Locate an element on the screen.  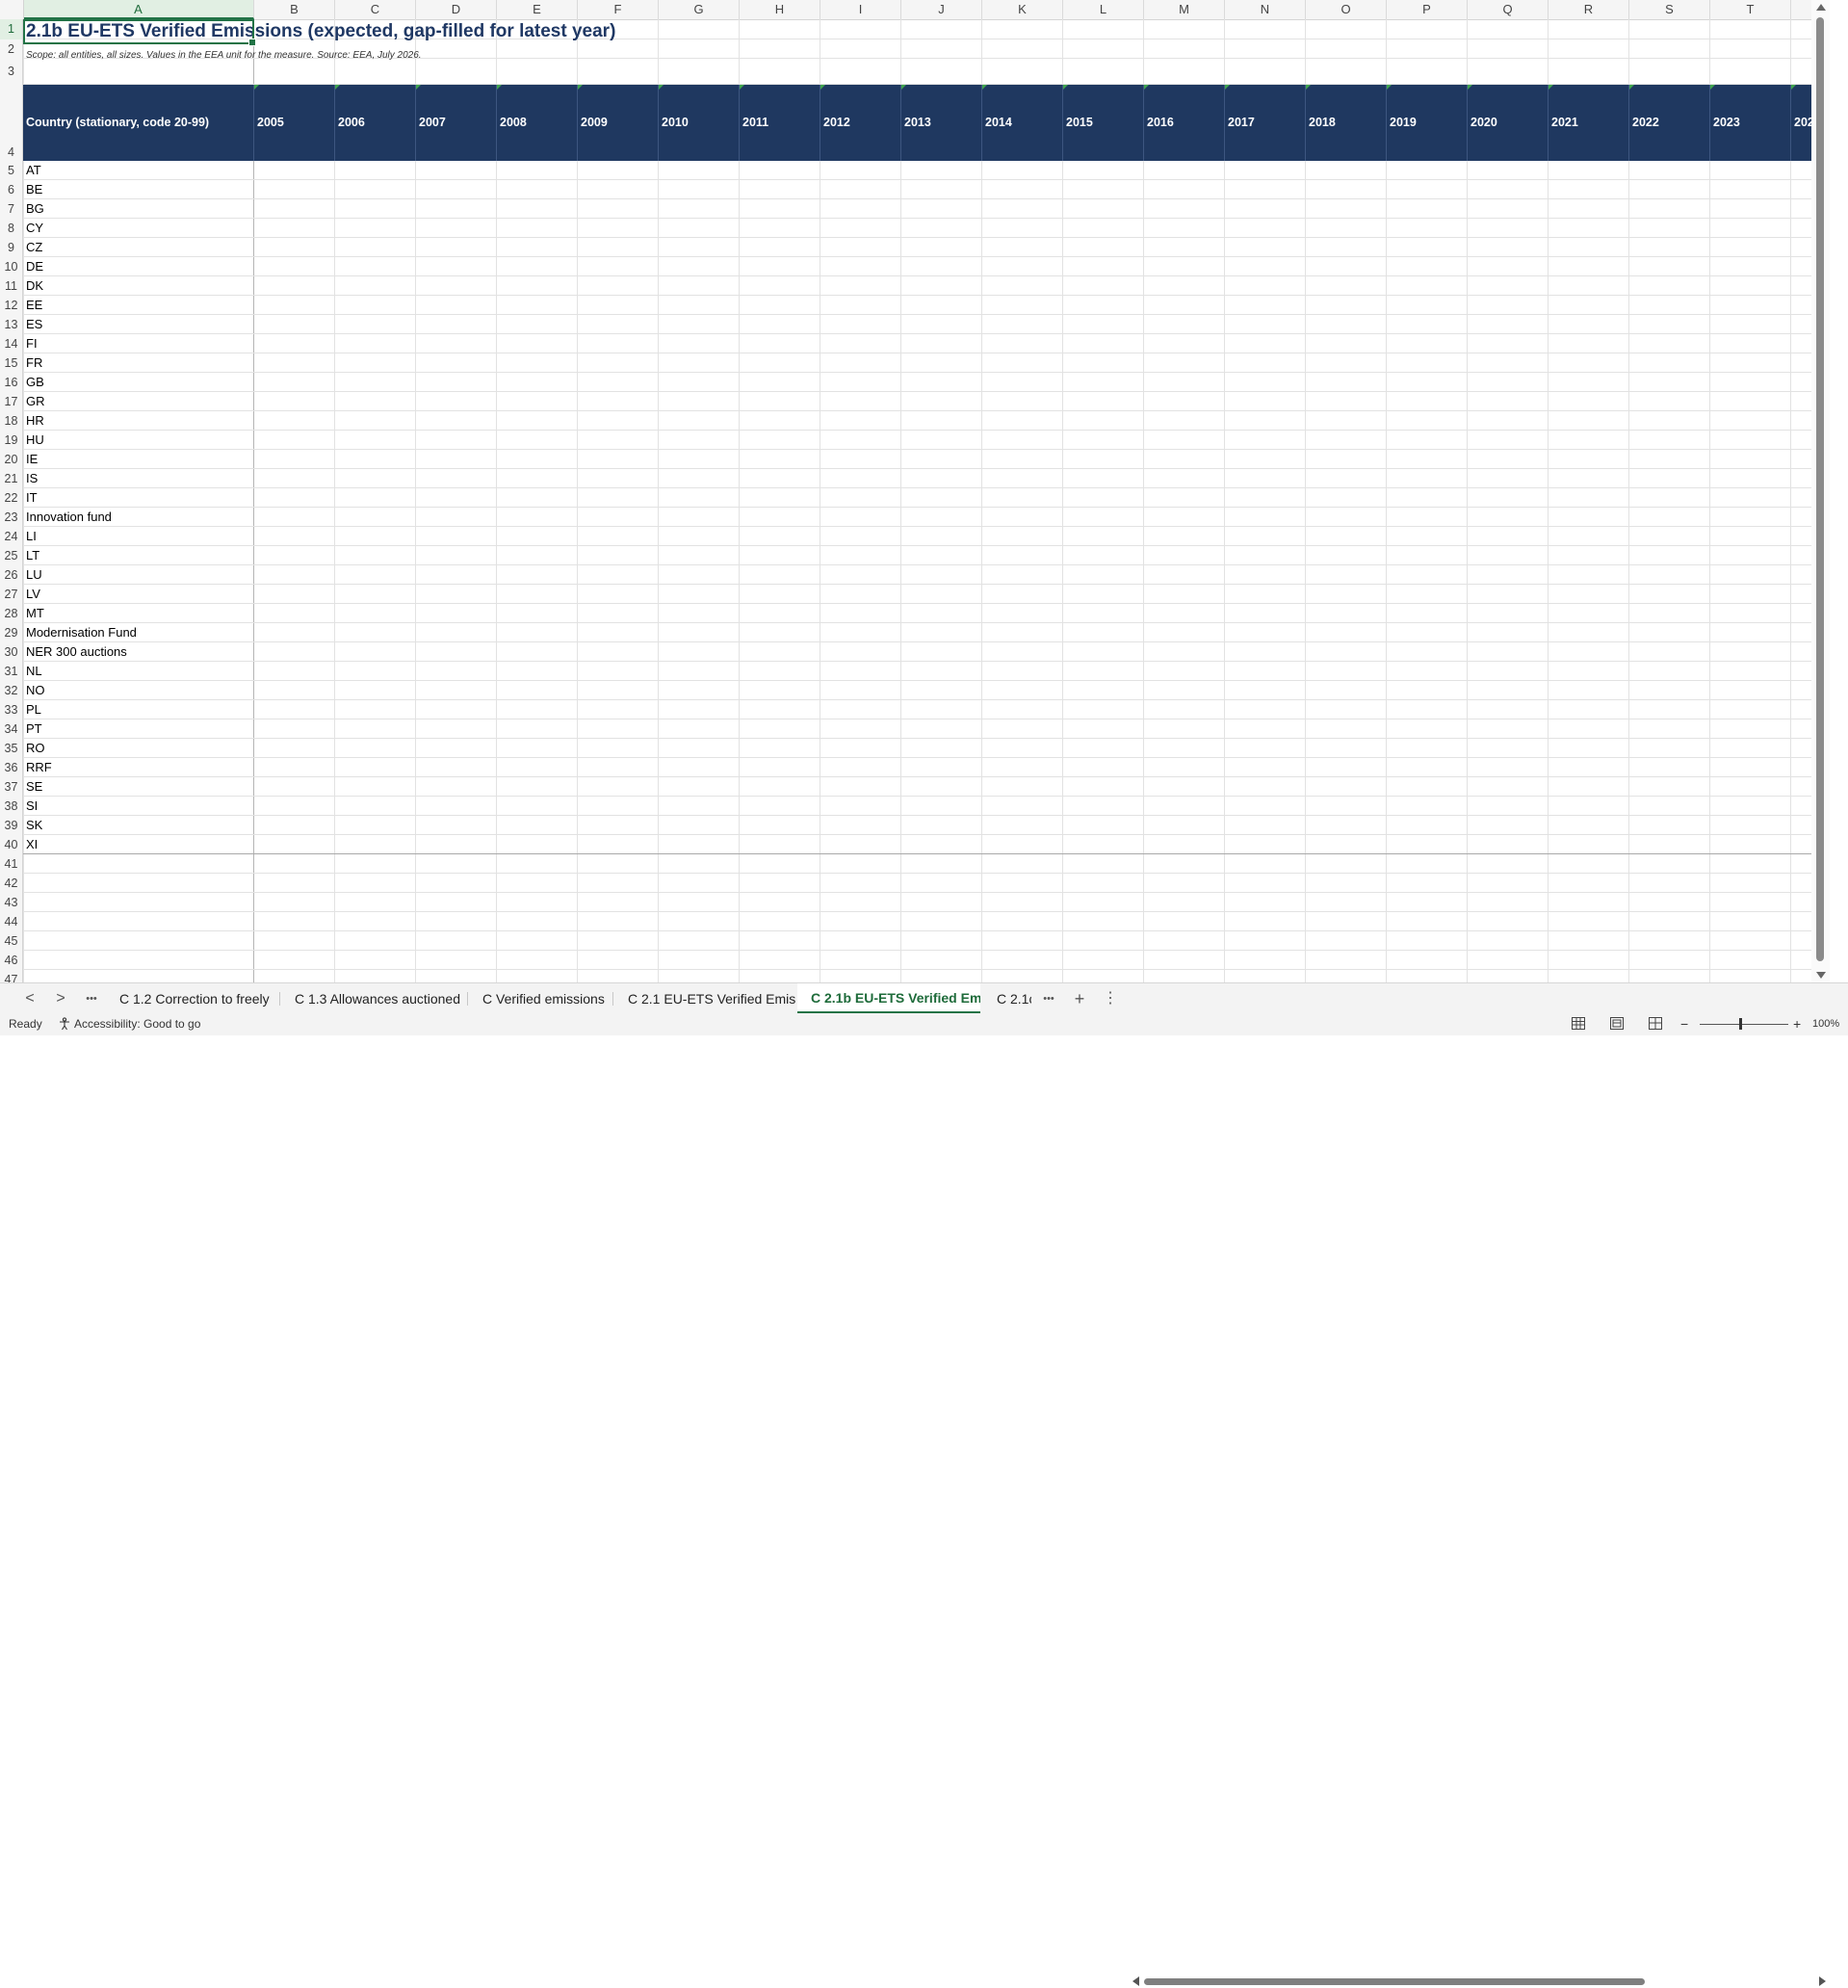
row-header-16: 16 is located at coordinates (11, 382).